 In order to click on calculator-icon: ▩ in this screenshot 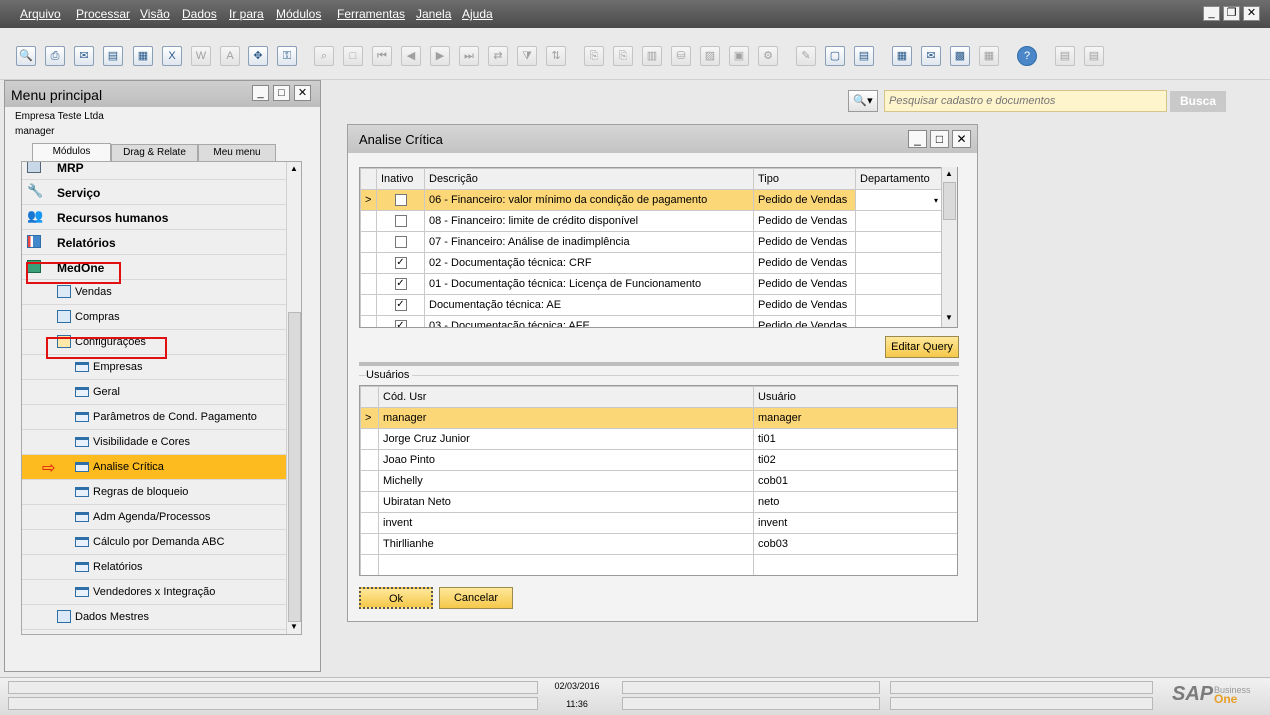, I will do `click(960, 56)`.